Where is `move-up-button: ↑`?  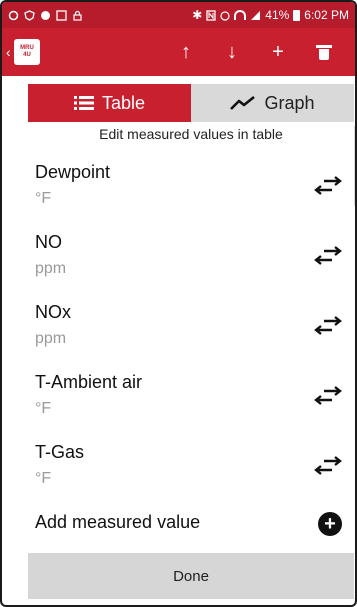
move-up-button: ↑ is located at coordinates (186, 52).